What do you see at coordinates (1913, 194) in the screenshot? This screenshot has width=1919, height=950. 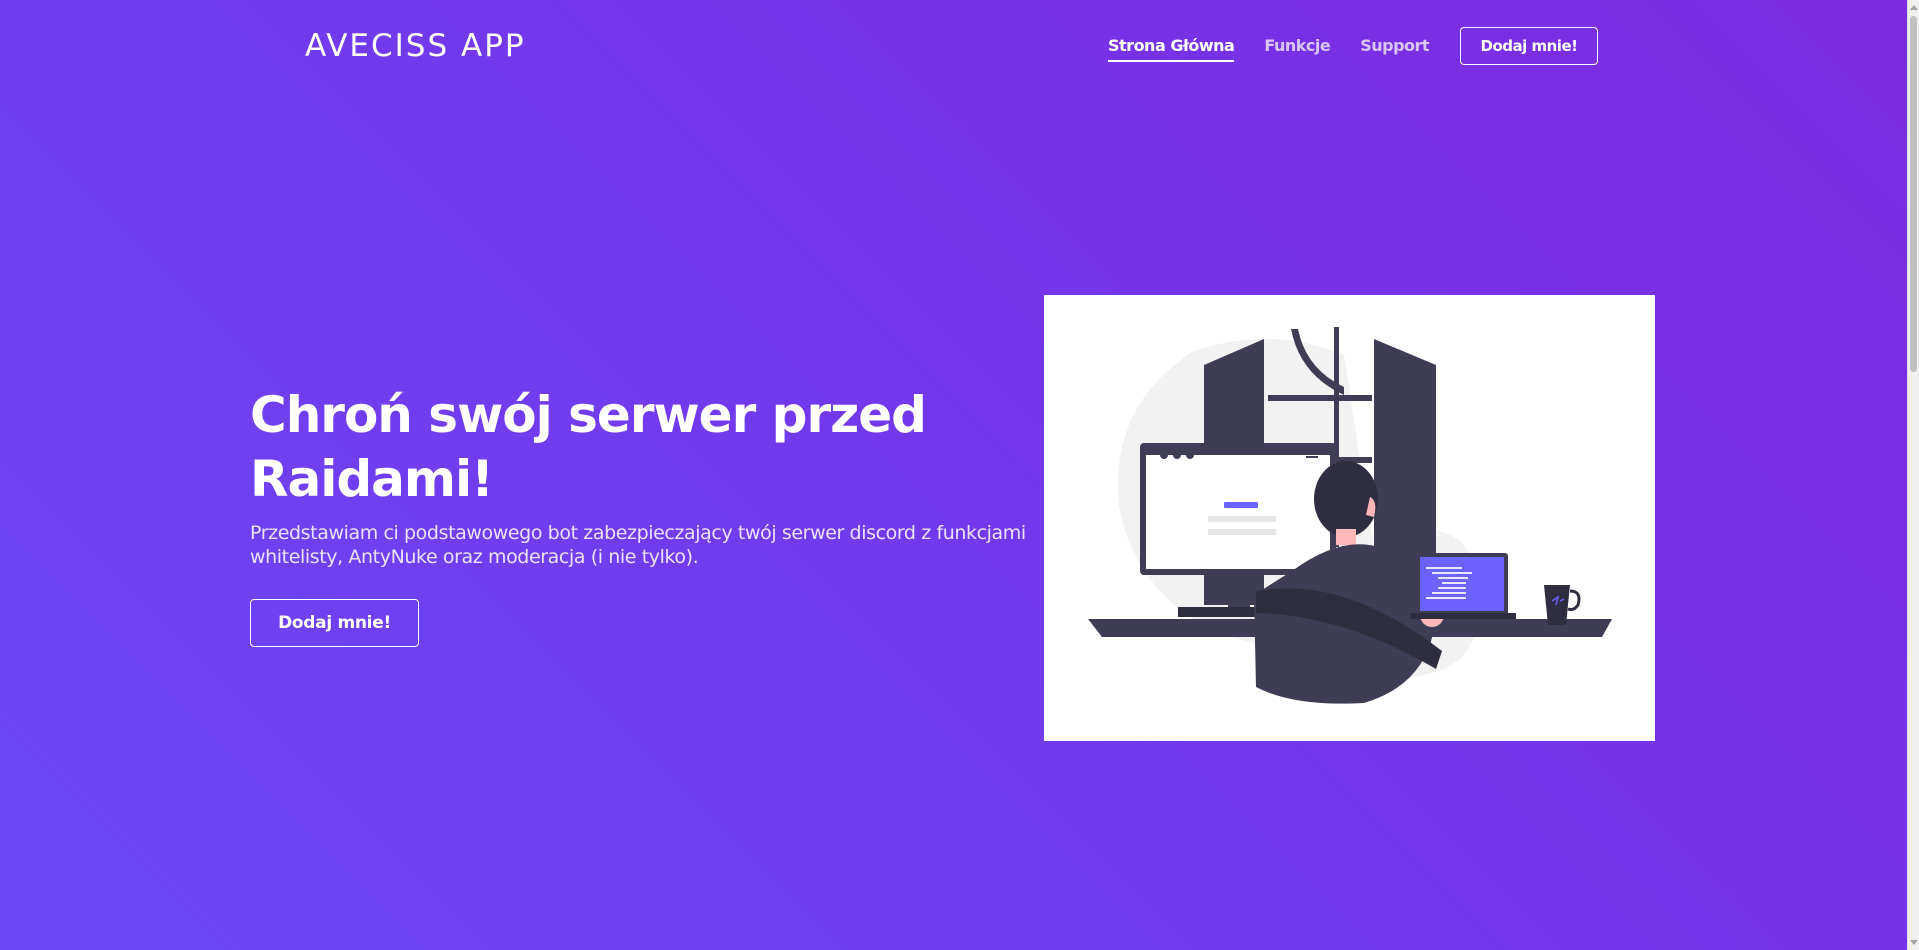 I see `scrollbar-thumb` at bounding box center [1913, 194].